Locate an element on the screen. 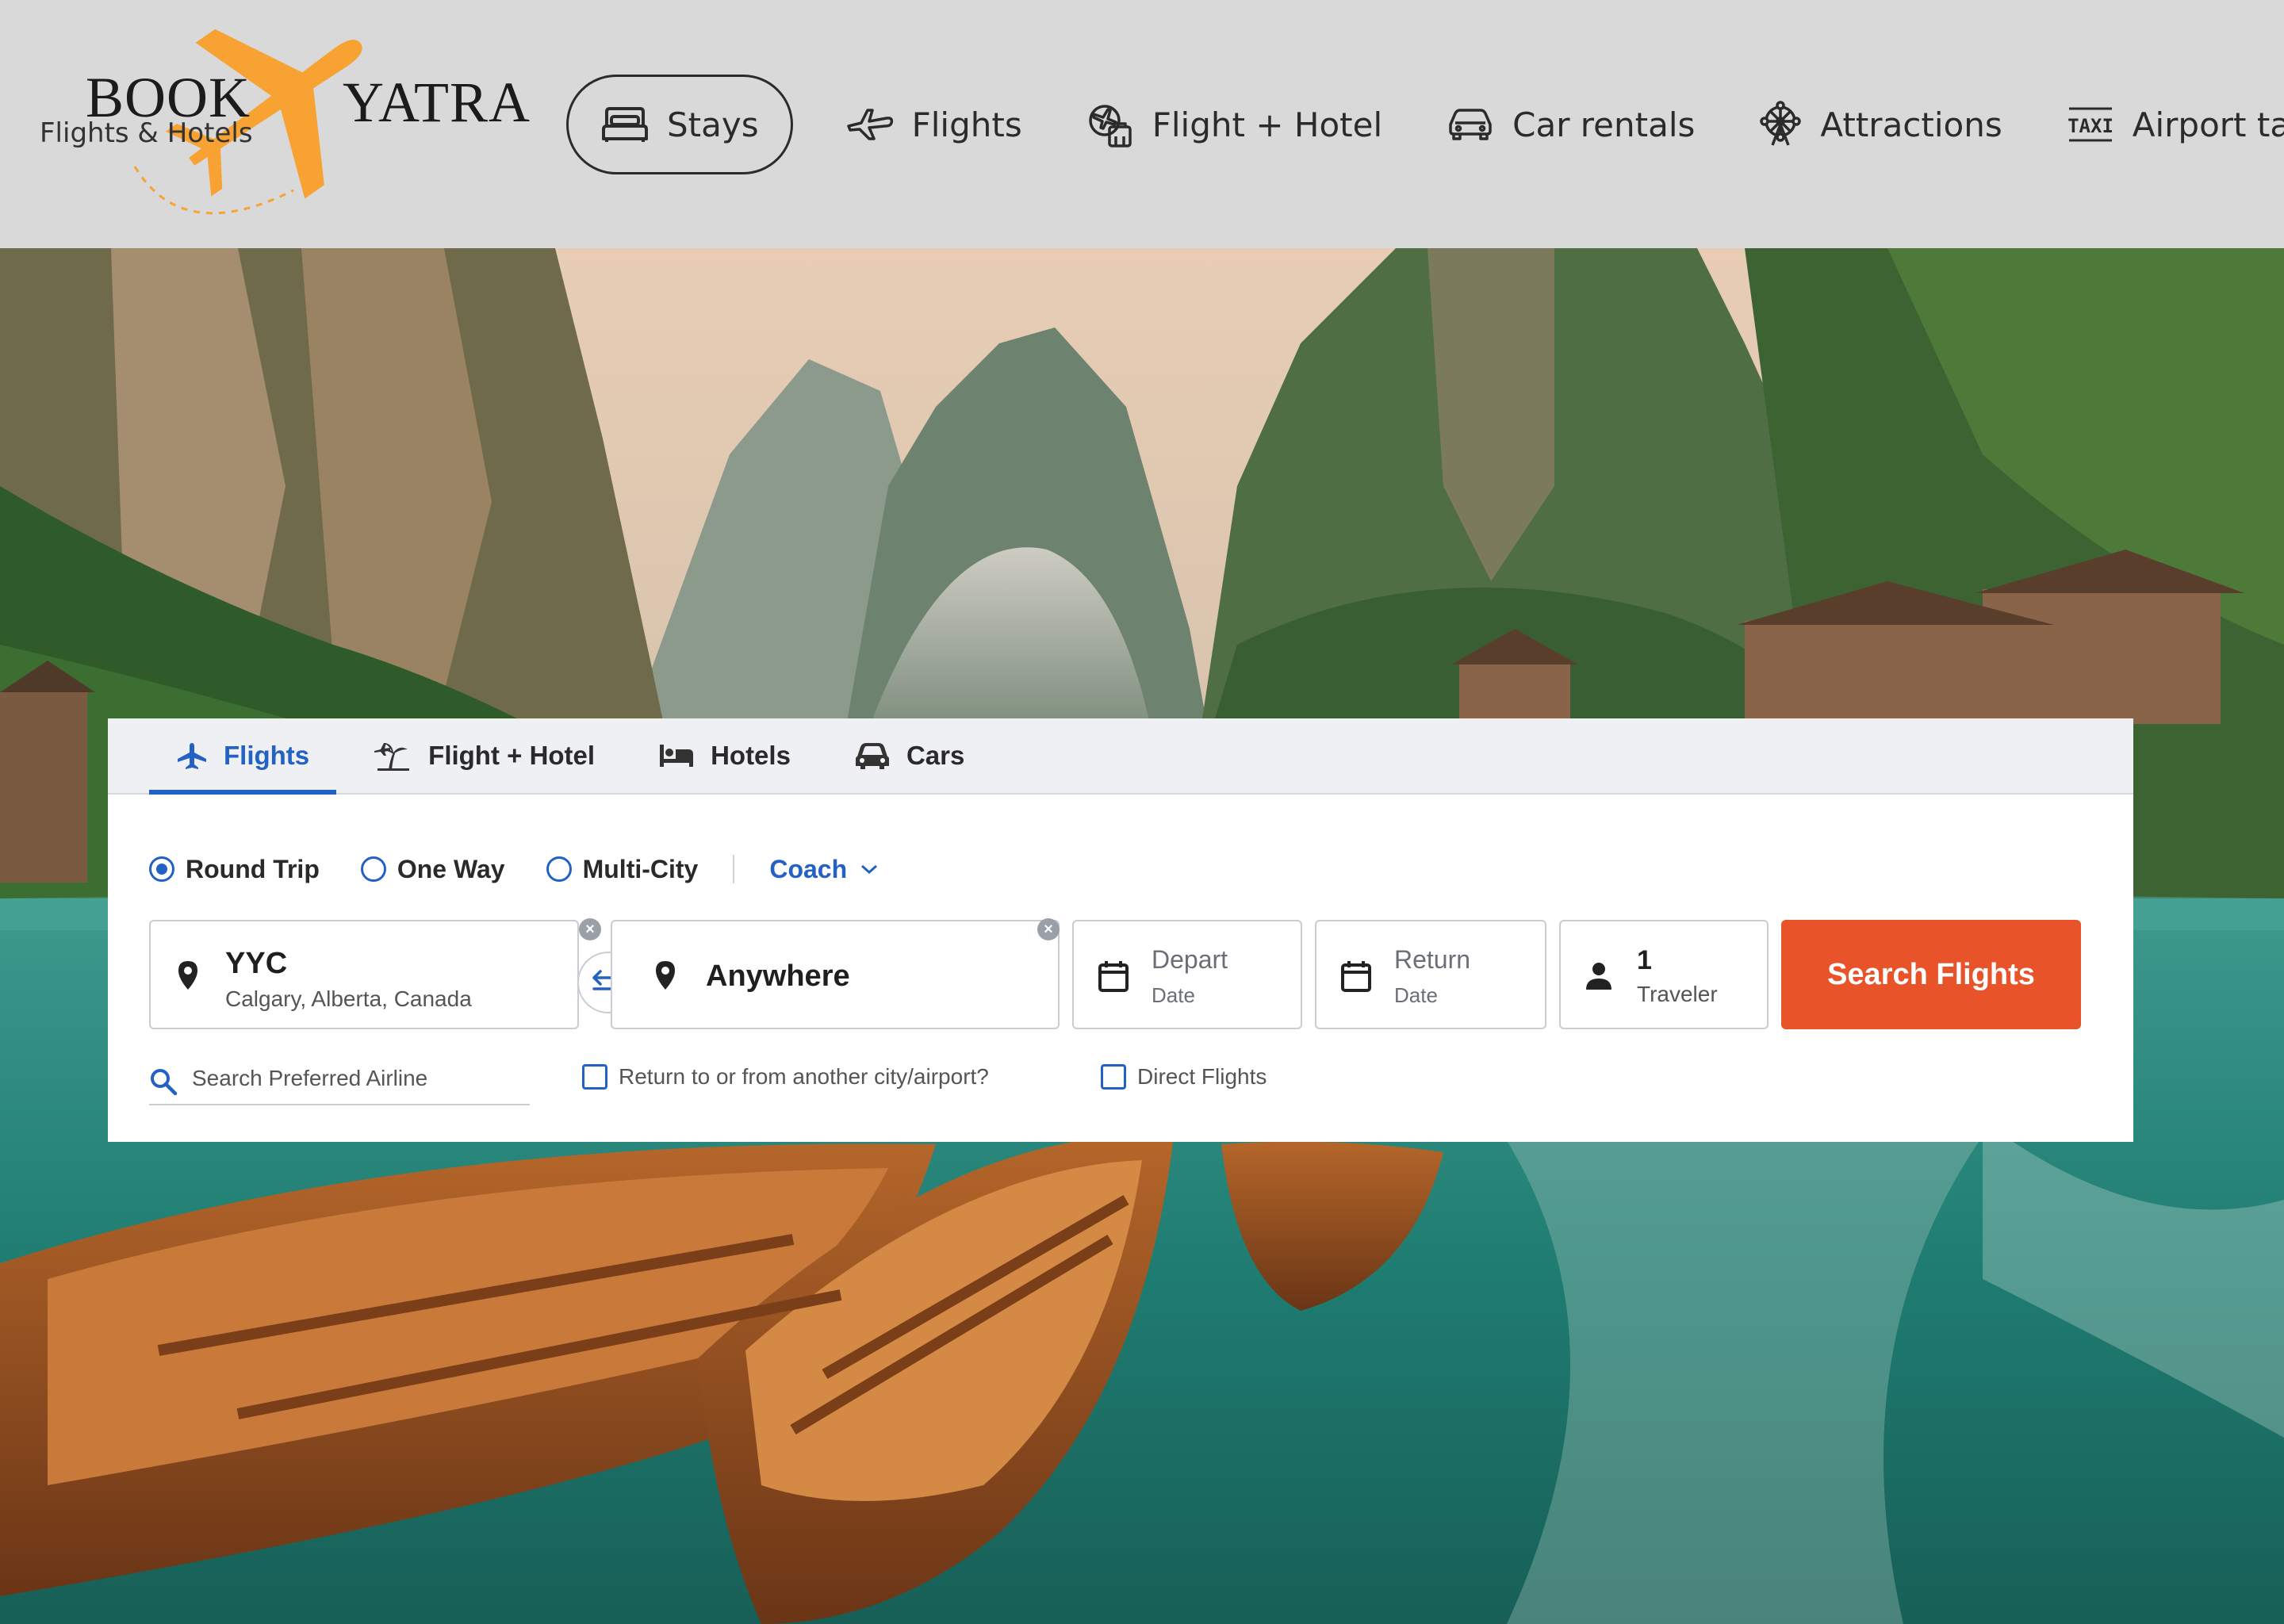 The height and width of the screenshot is (1624, 2284). tab-hotels: Hotels is located at coordinates (724, 755).